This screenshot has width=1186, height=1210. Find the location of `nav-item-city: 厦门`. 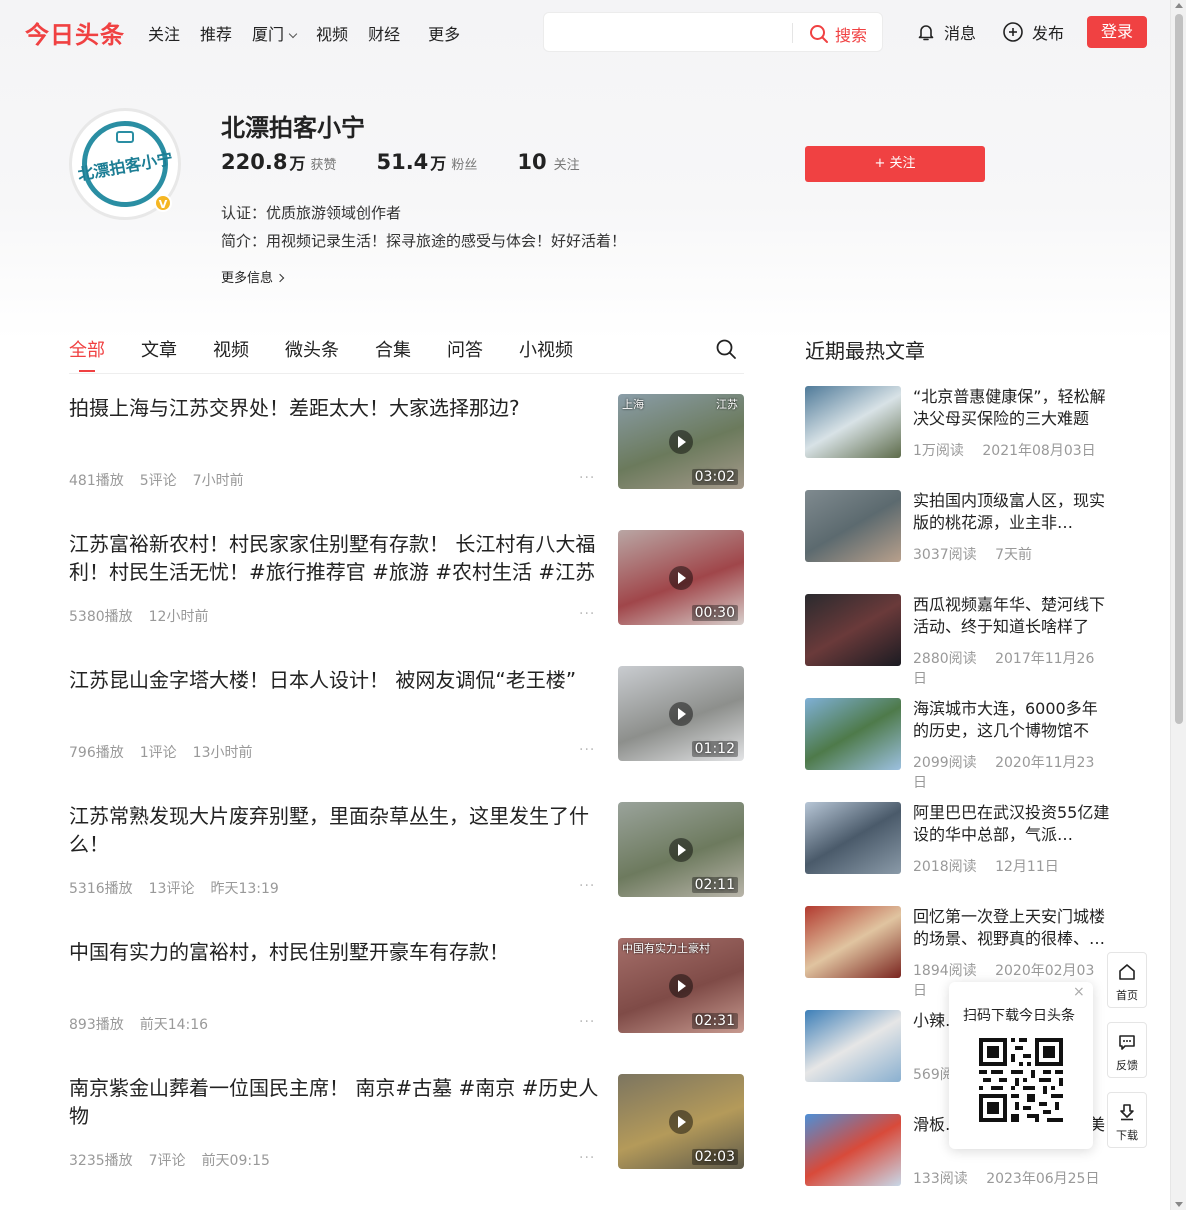

nav-item-city: 厦门 is located at coordinates (275, 33).